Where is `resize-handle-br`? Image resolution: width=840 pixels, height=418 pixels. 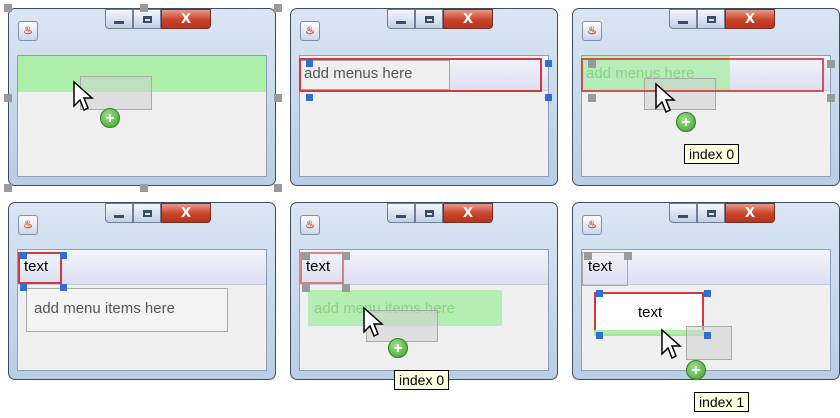 resize-handle-br is located at coordinates (278, 188).